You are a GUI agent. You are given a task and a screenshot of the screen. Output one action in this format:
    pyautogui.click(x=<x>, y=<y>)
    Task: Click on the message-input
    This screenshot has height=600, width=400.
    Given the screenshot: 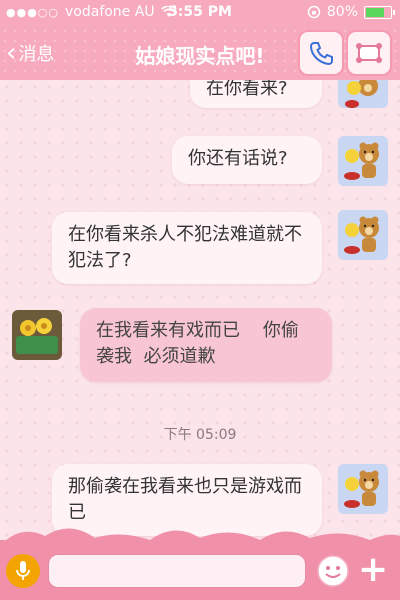 What is the action you would take?
    pyautogui.click(x=177, y=571)
    